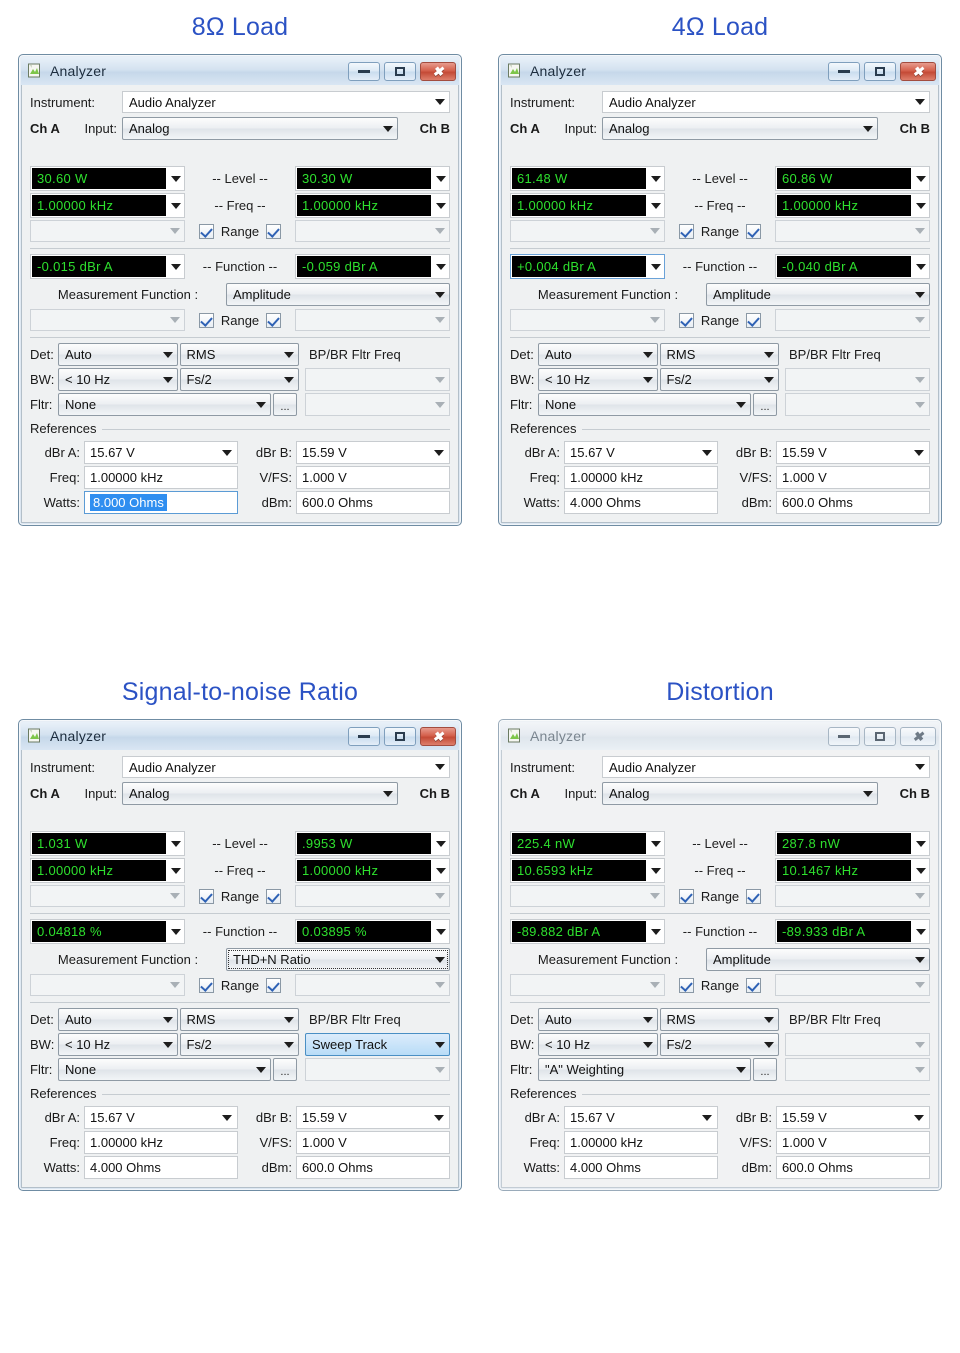 This screenshot has width=960, height=1353. What do you see at coordinates (206, 320) in the screenshot?
I see `range-fn-a-checkbox` at bounding box center [206, 320].